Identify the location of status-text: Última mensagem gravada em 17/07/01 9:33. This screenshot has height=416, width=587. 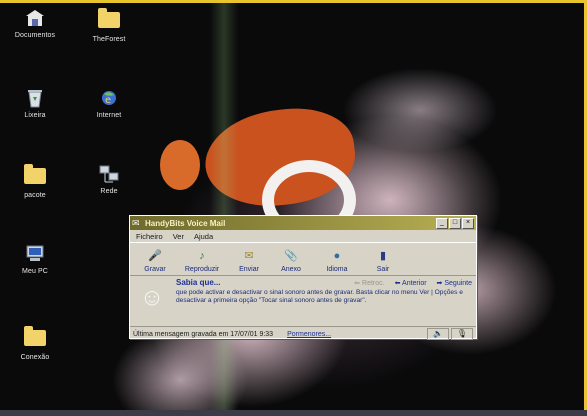
(203, 334).